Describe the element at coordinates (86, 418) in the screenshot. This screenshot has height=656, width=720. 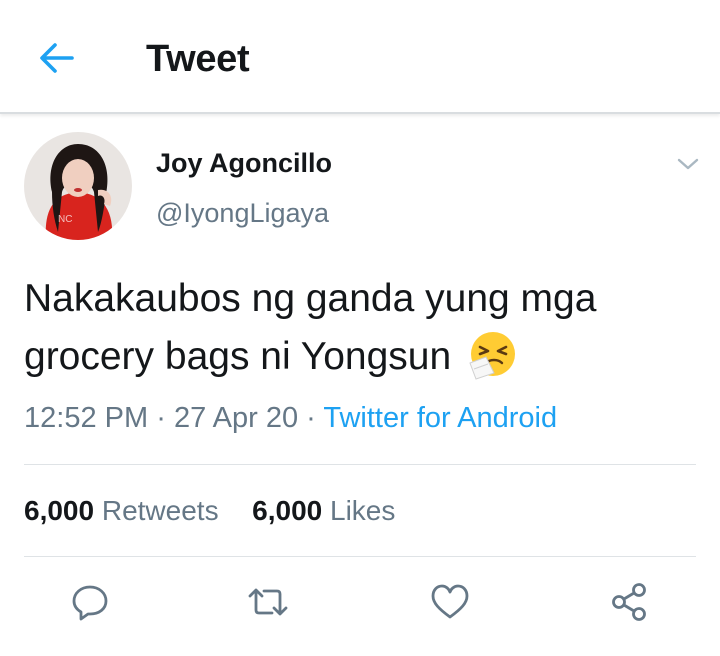
I see `tweet-time: 12:52 PM` at that location.